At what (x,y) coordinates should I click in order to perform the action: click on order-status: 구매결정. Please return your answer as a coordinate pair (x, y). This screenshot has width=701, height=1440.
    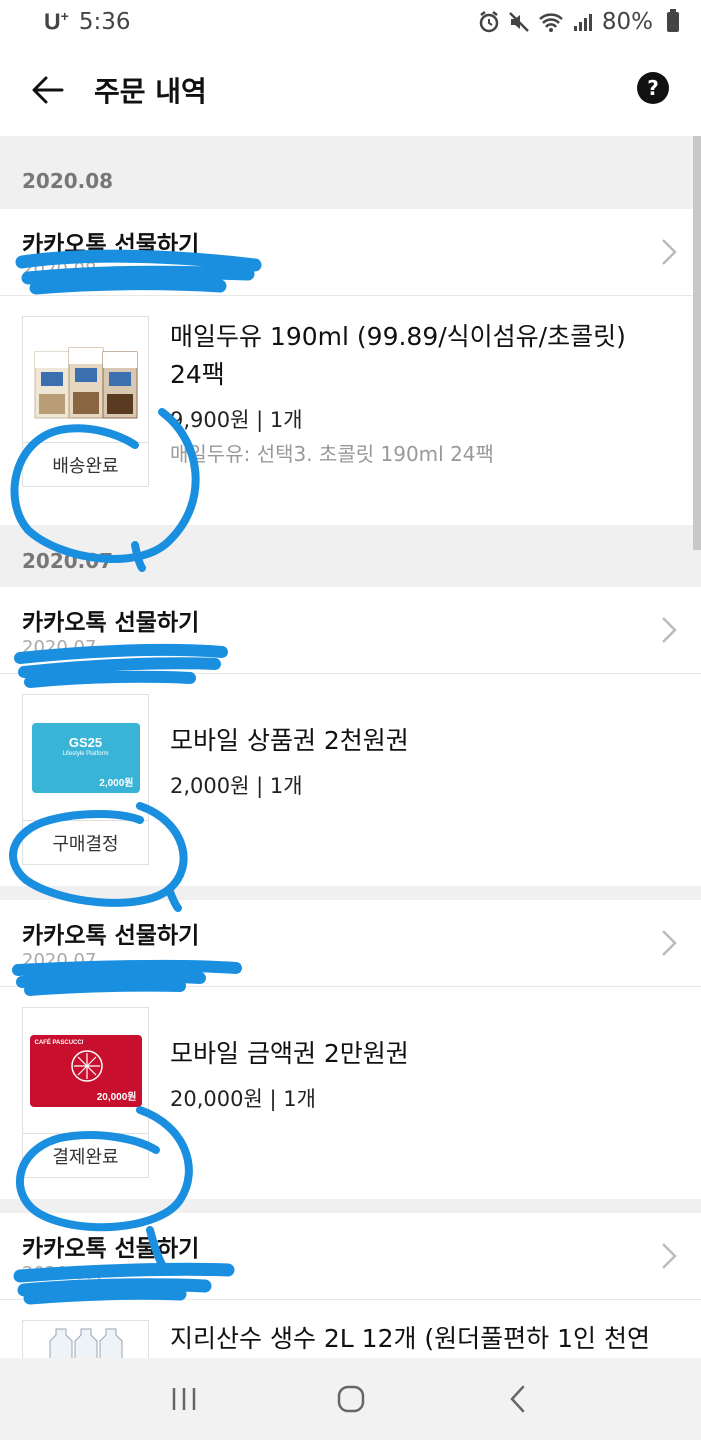
    Looking at the image, I should click on (85, 844).